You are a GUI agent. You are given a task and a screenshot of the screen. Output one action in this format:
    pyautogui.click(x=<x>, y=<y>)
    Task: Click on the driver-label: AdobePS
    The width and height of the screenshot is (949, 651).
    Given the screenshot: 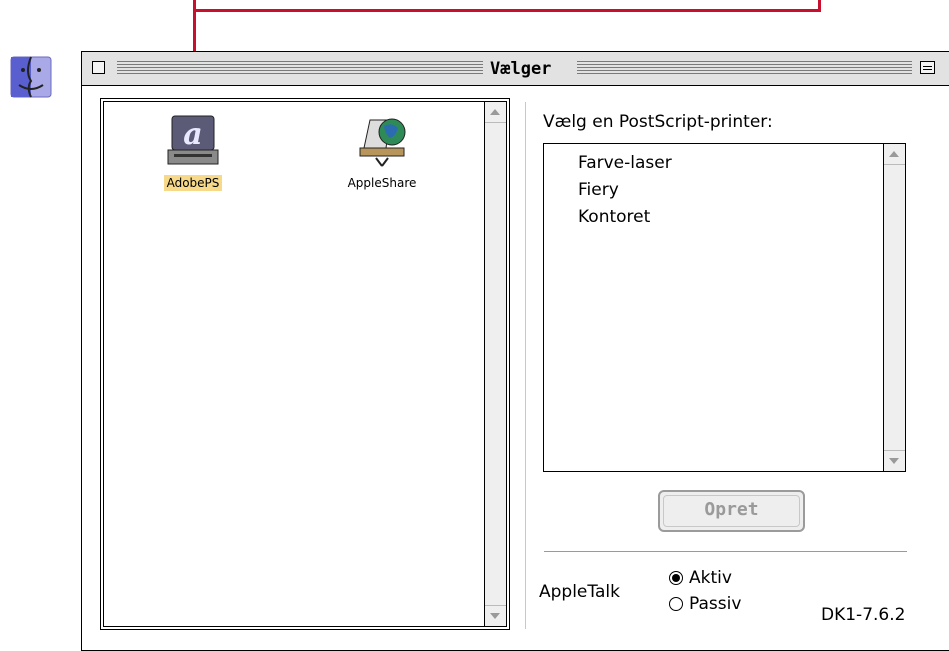 What is the action you would take?
    pyautogui.click(x=193, y=183)
    